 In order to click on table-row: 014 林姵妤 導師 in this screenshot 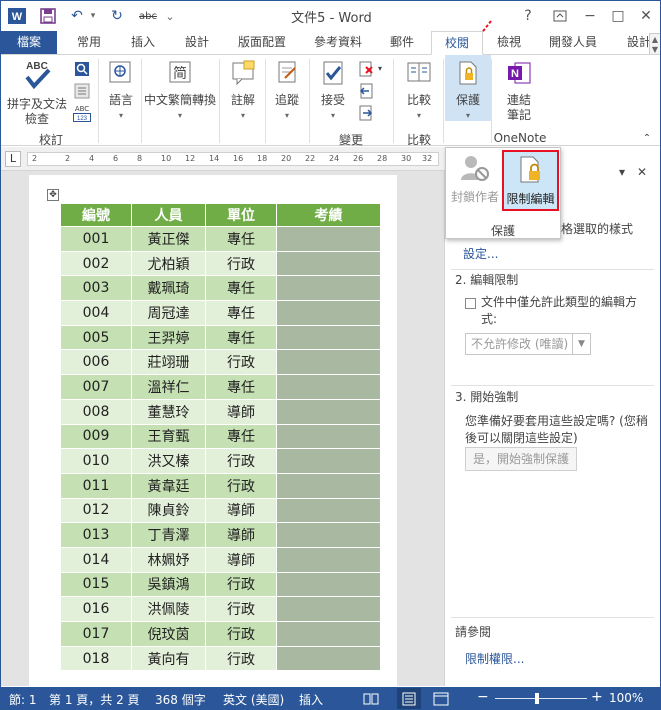, I will do `click(220, 559)`.